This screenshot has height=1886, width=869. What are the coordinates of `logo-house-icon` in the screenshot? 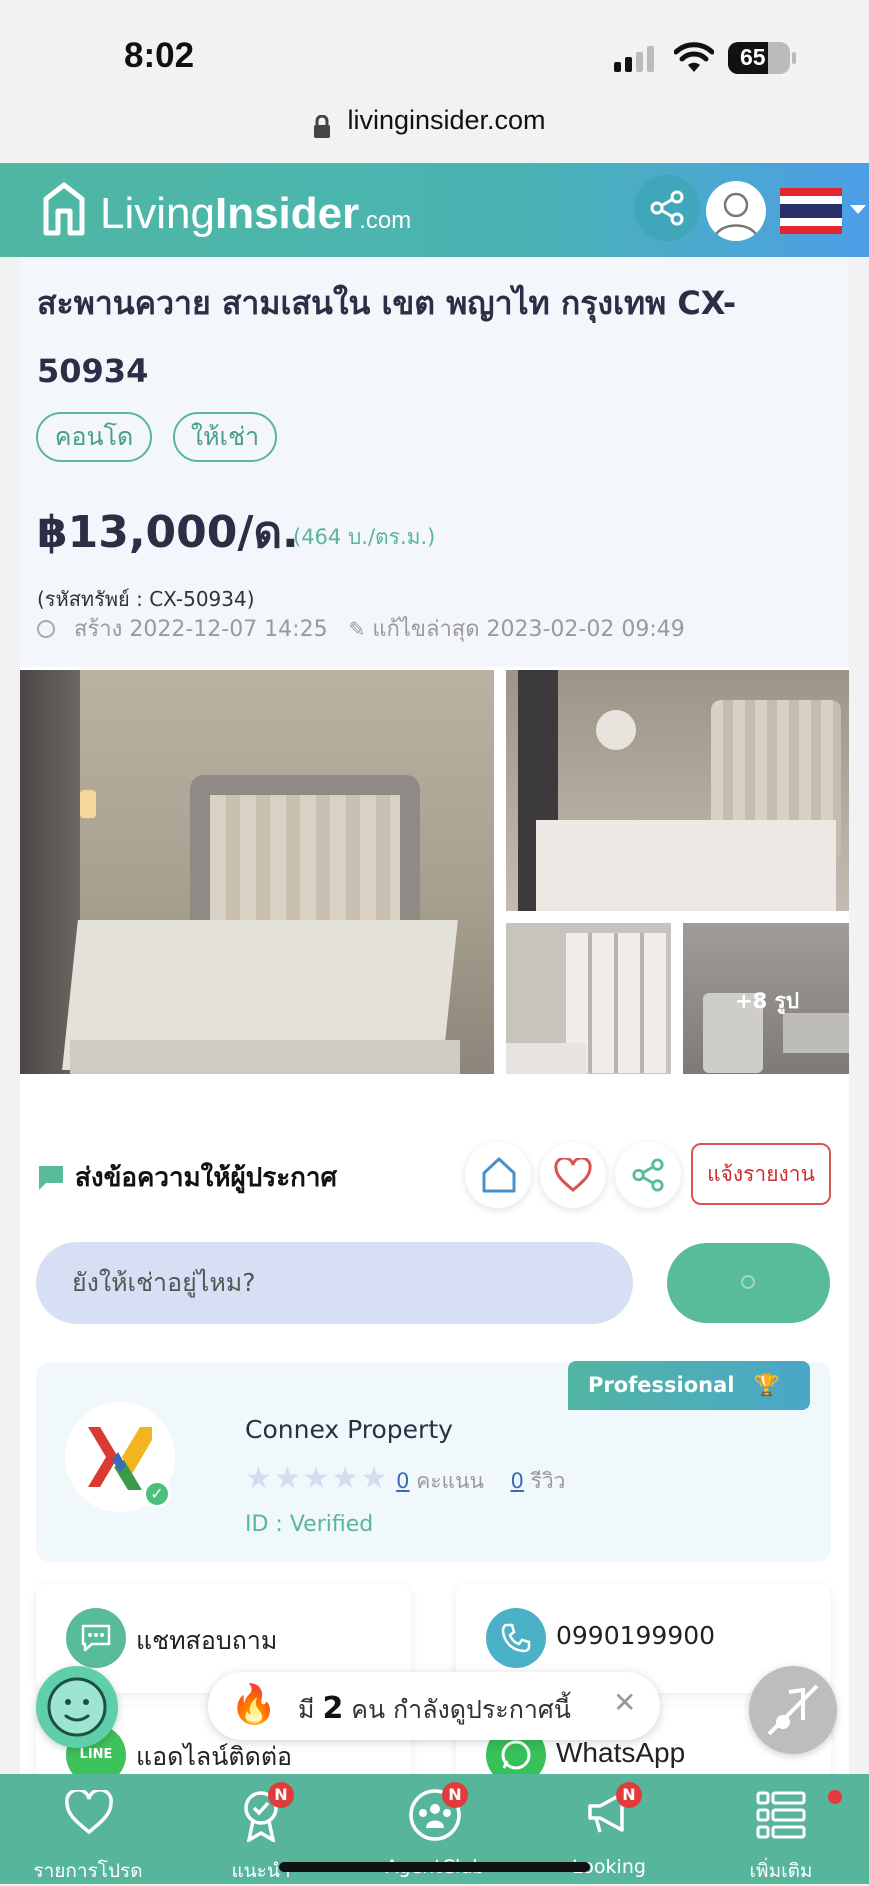 It's located at (64, 209).